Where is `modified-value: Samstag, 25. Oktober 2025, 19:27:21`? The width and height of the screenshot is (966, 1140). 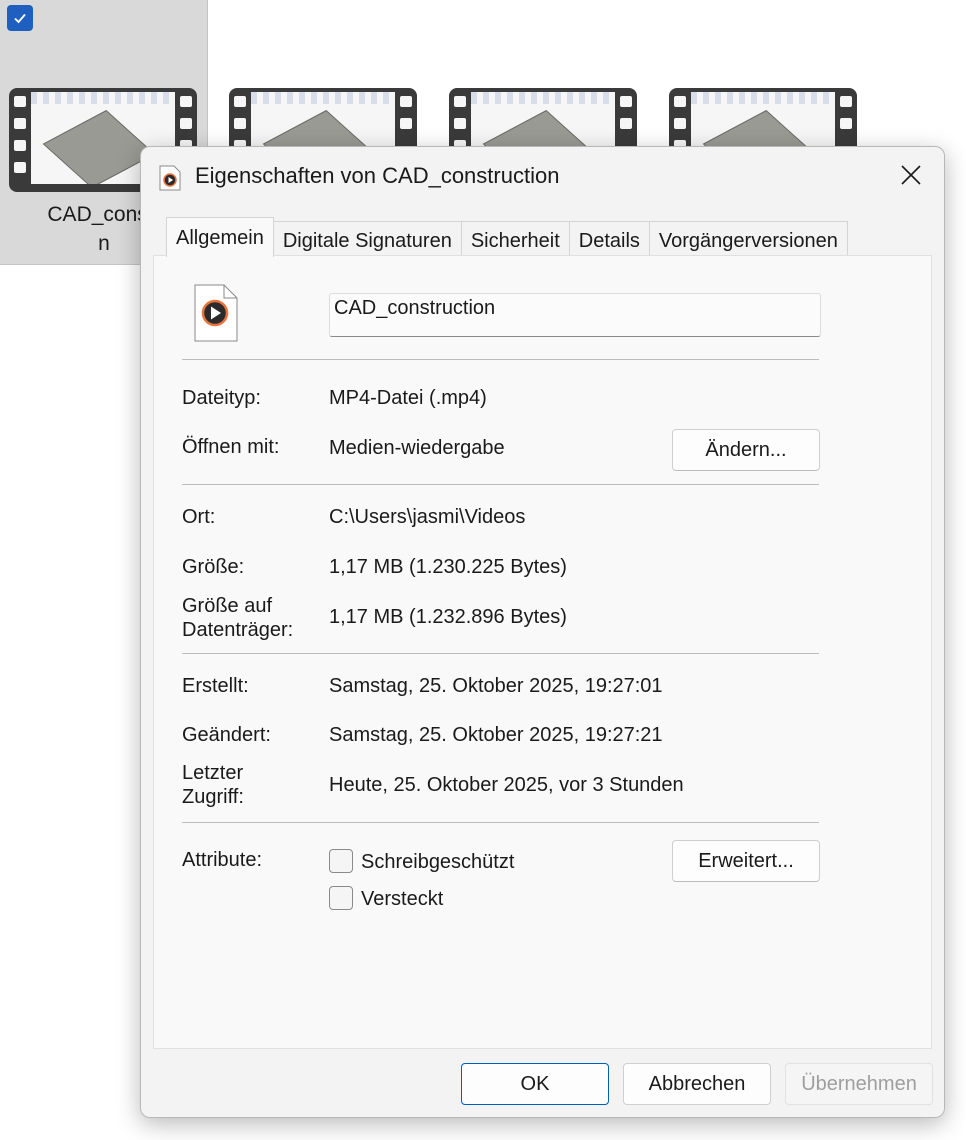
modified-value: Samstag, 25. Oktober 2025, 19:27:21 is located at coordinates (496, 735).